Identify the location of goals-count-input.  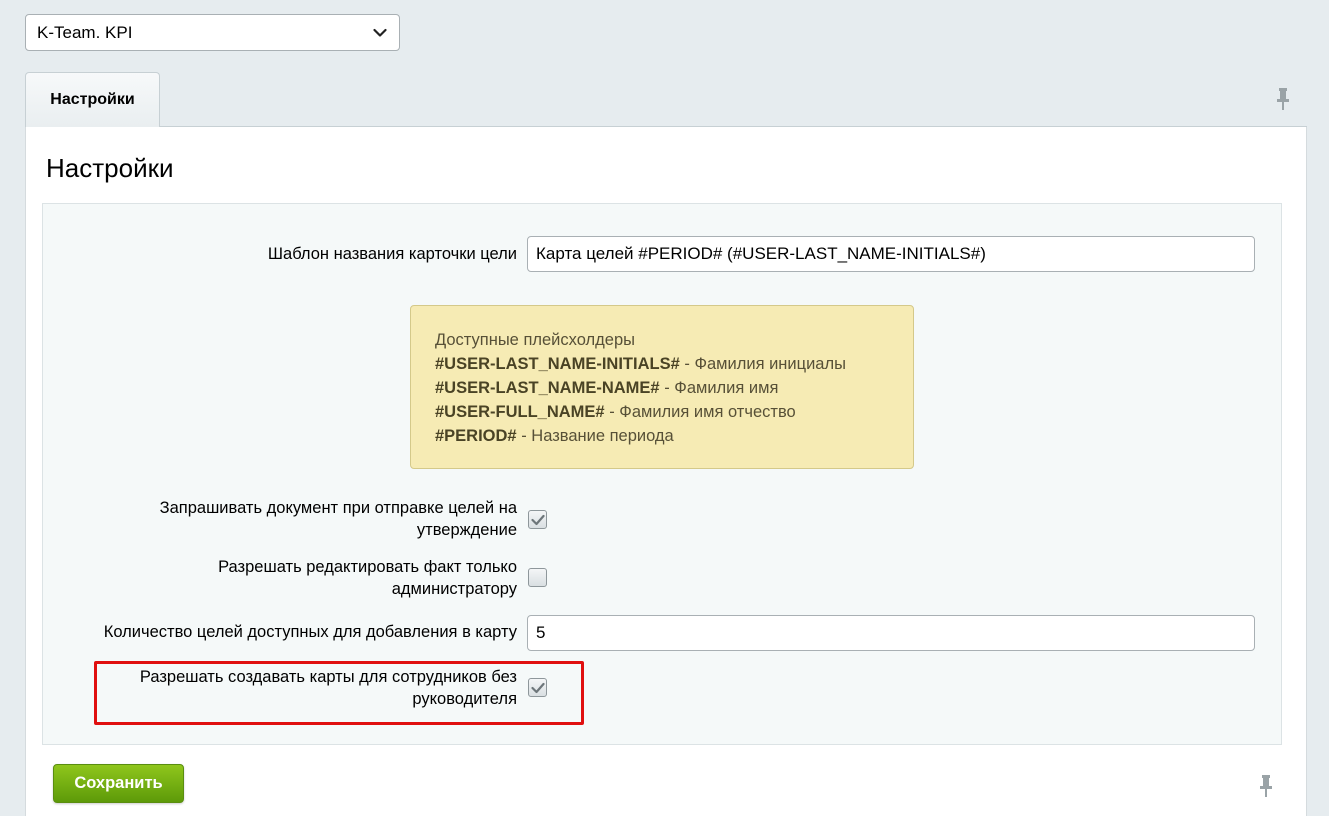
(891, 633).